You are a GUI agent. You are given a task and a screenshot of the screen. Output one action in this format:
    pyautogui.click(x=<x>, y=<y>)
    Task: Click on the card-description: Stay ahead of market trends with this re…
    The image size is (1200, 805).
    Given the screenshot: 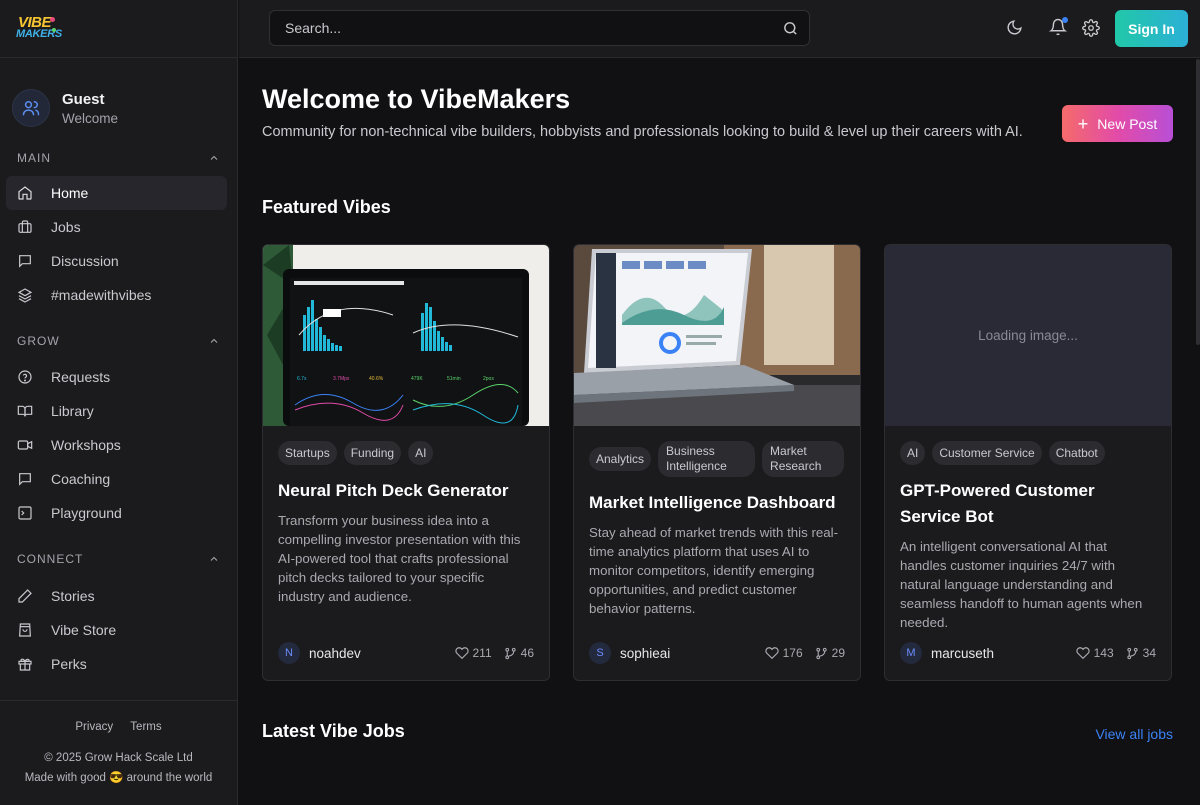 What is the action you would take?
    pyautogui.click(x=714, y=570)
    